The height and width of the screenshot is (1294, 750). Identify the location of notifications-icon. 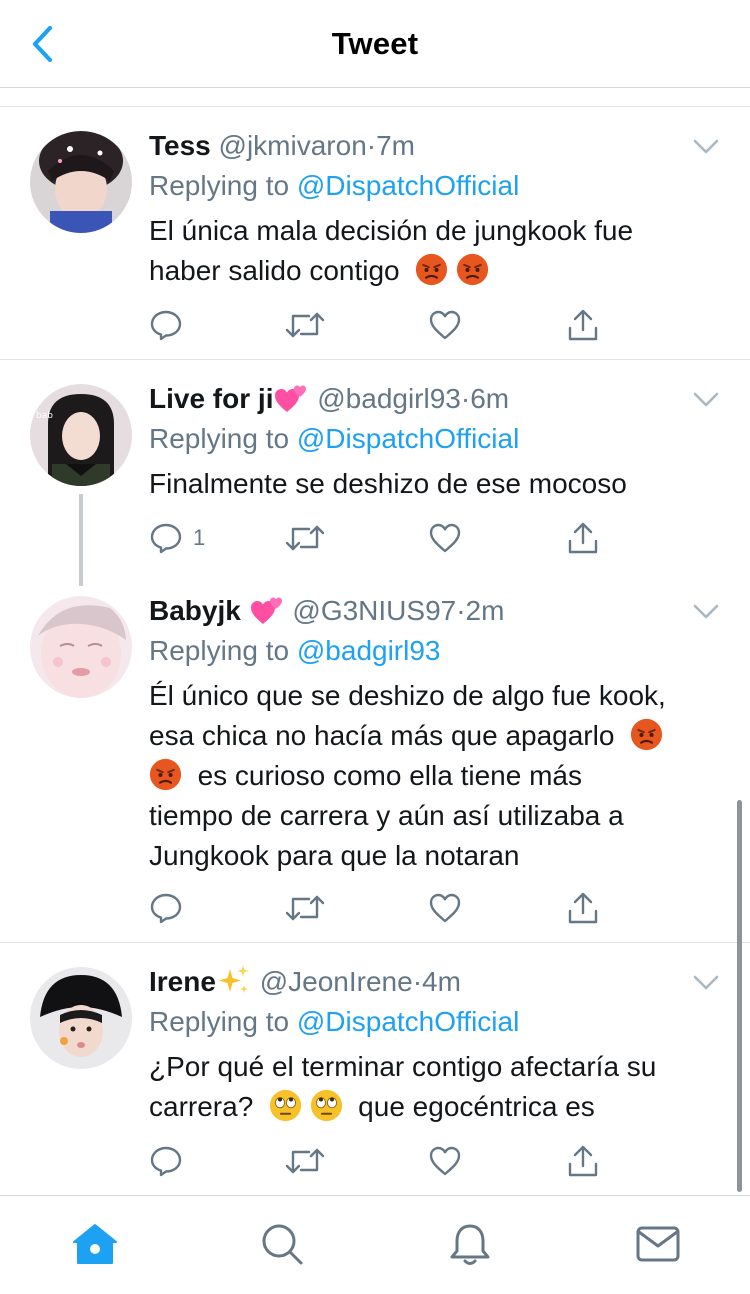
(470, 1244).